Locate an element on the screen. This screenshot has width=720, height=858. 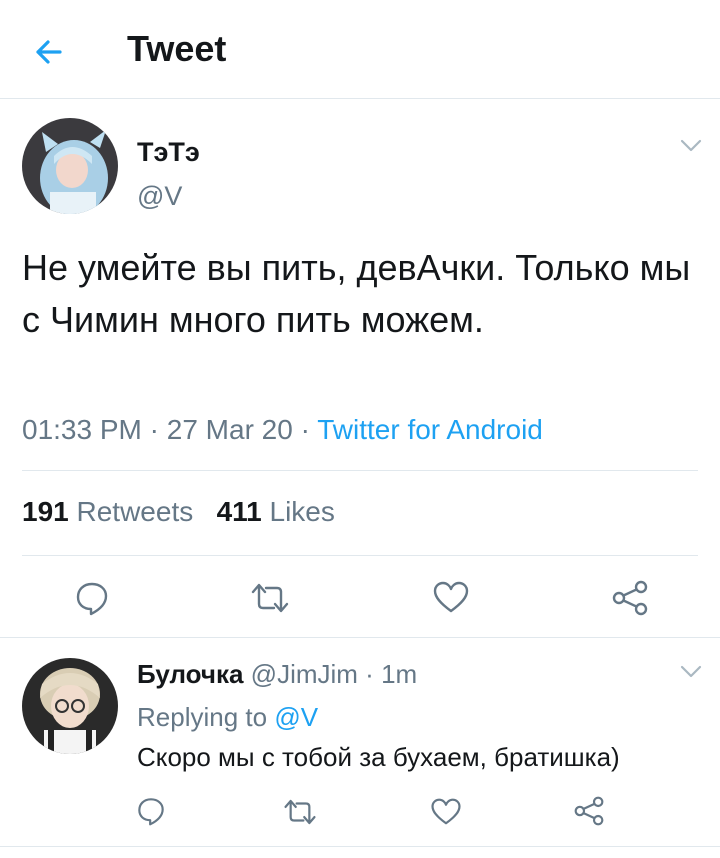
replying-to-label: Replying to is located at coordinates (202, 717).